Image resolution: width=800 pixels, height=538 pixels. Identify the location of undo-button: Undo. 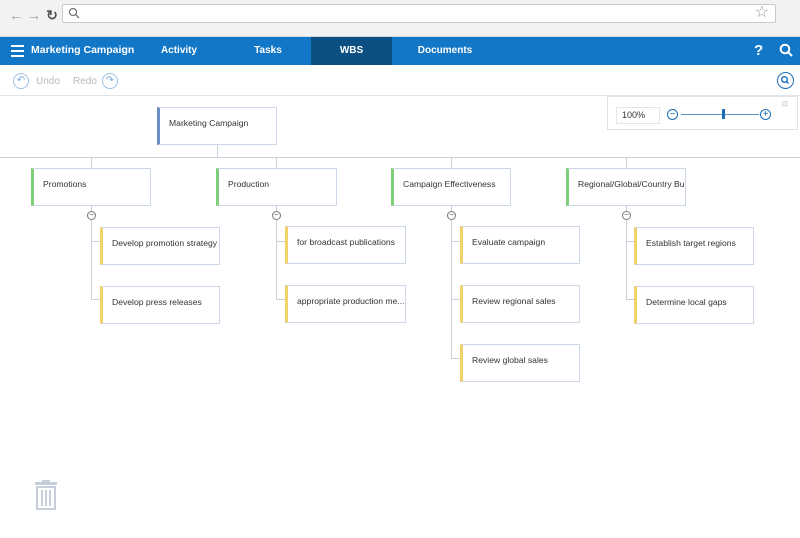
(48, 81).